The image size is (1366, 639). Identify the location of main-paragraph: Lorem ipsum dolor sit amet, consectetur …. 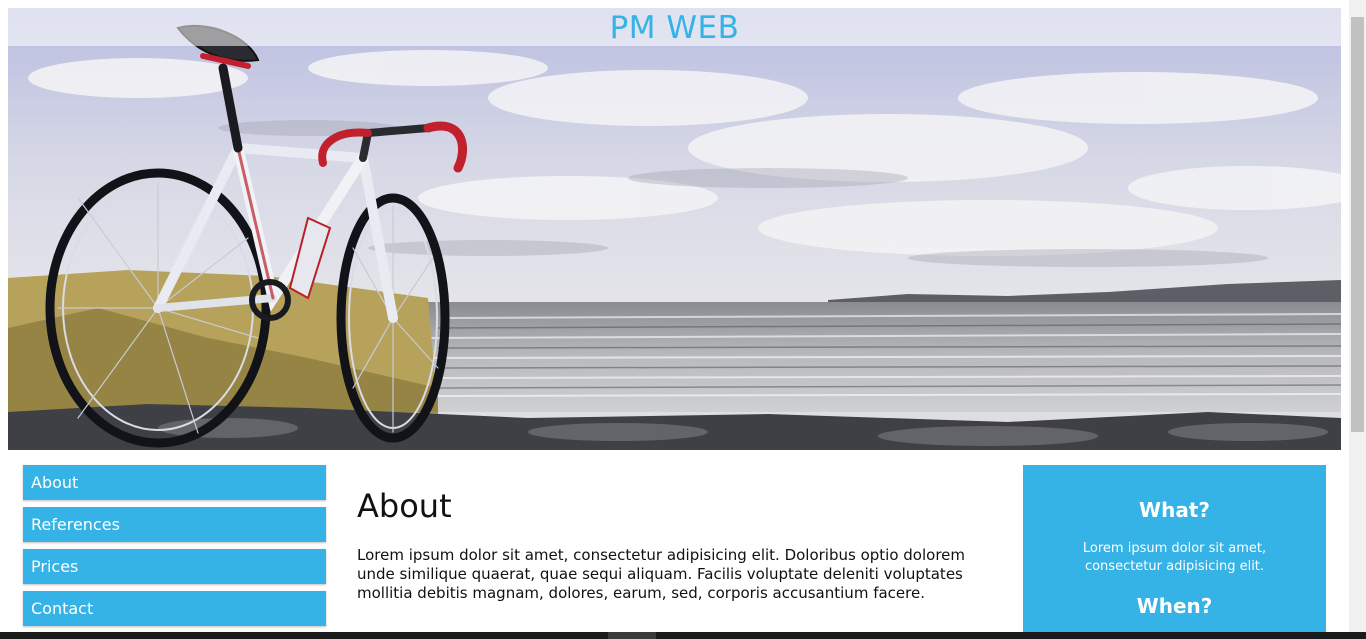
(661, 574).